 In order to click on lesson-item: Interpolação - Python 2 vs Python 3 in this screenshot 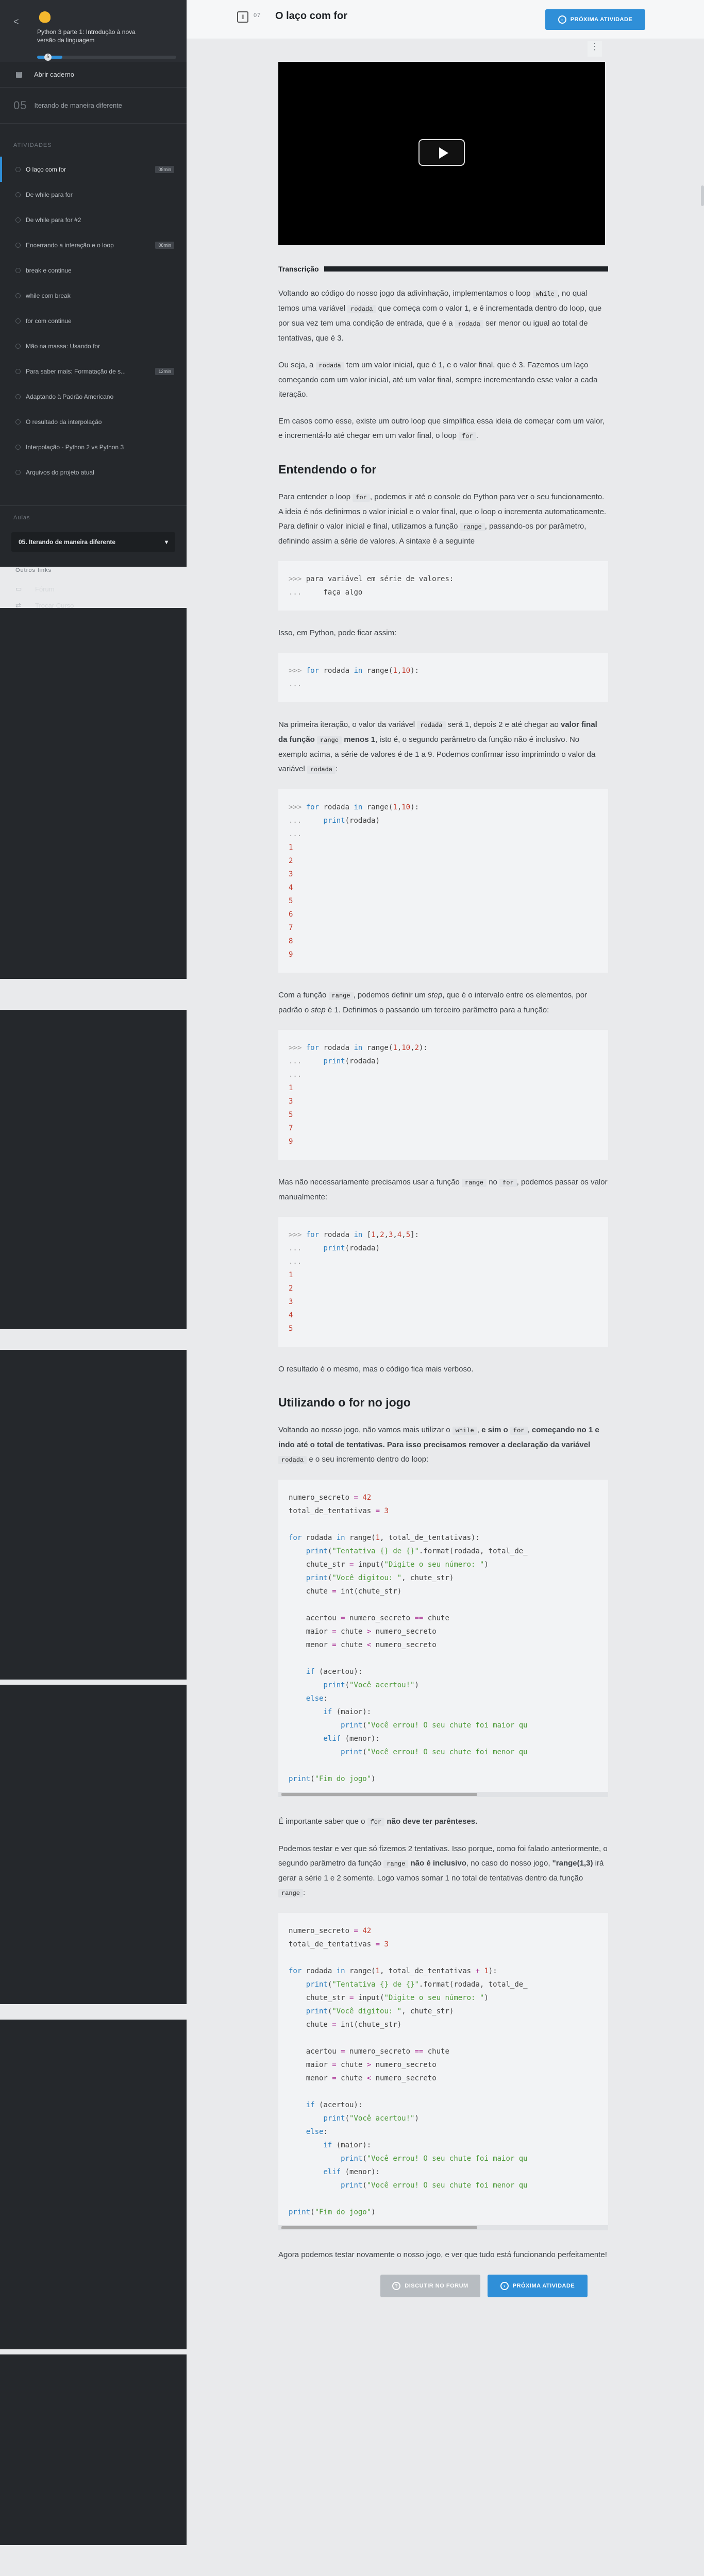, I will do `click(93, 447)`.